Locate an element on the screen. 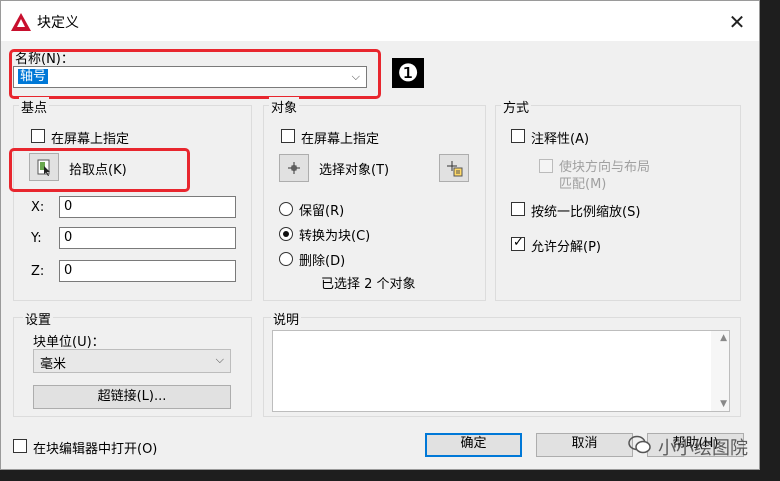 This screenshot has height=481, width=780. description-textarea is located at coordinates (501, 371).